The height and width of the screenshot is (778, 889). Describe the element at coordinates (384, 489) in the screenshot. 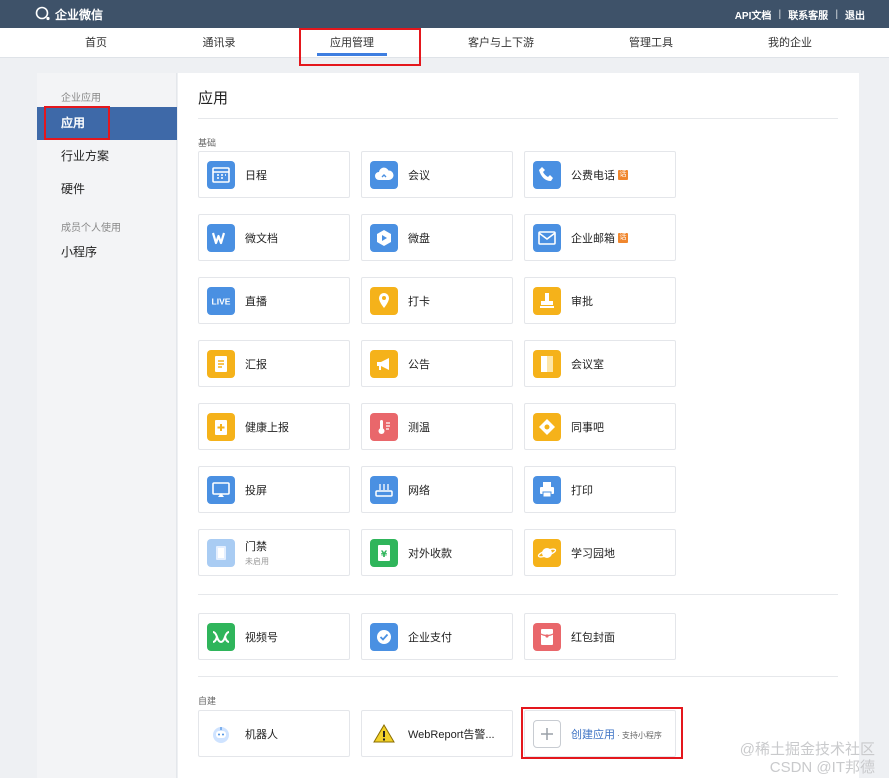

I see `router-icon` at that location.